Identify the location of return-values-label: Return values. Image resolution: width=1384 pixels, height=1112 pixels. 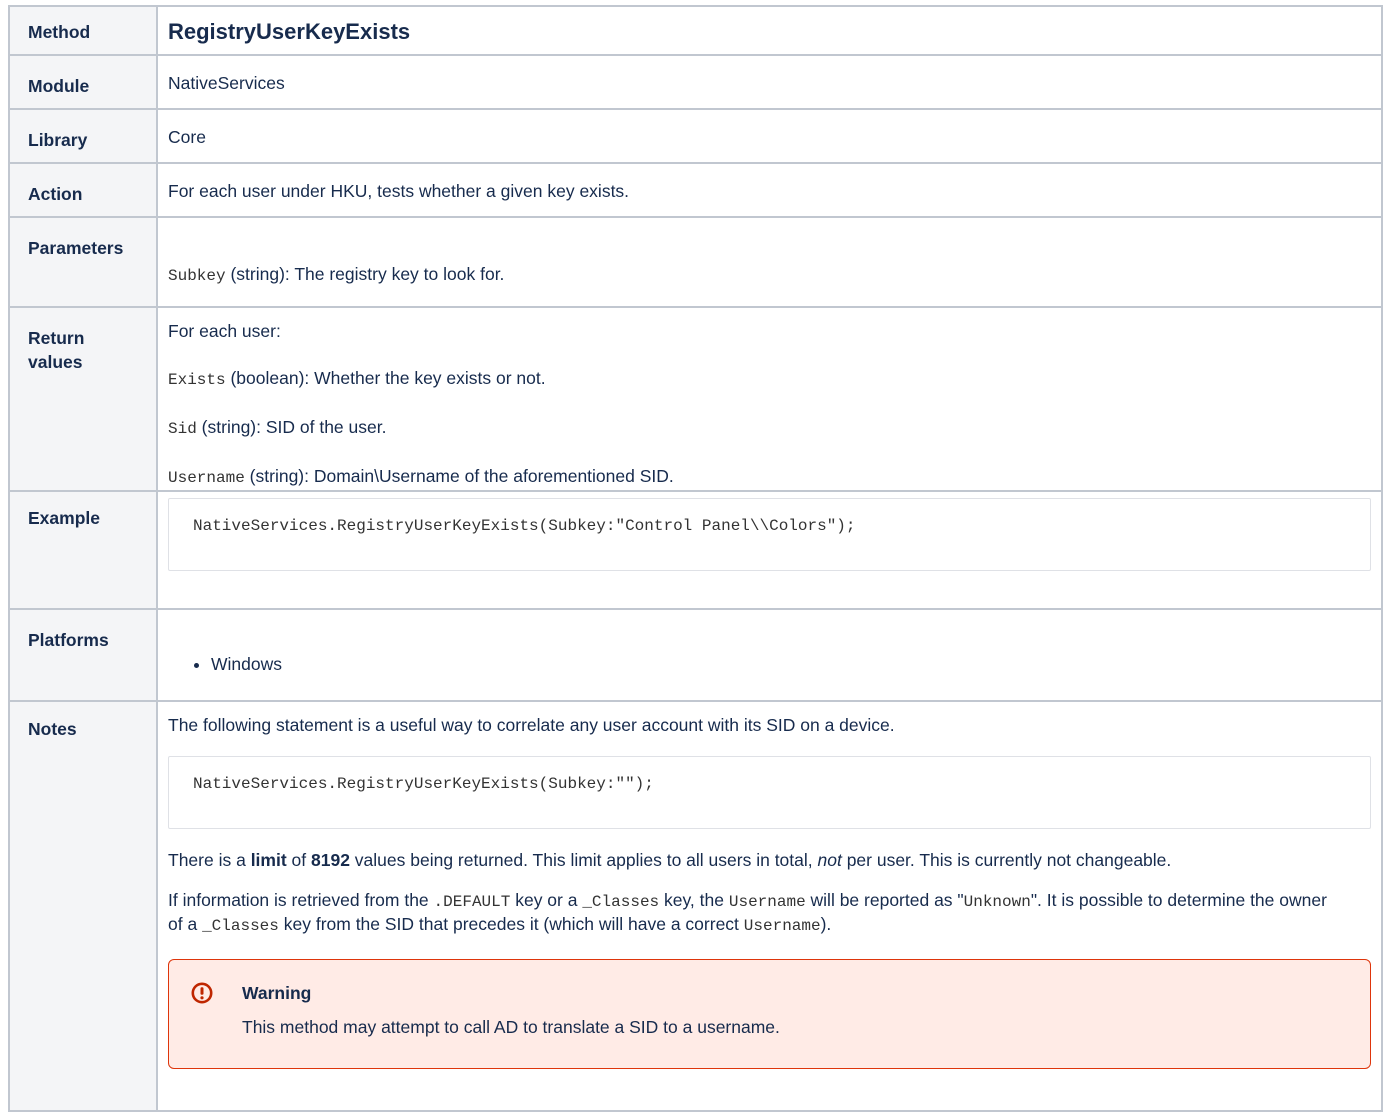
(56, 350).